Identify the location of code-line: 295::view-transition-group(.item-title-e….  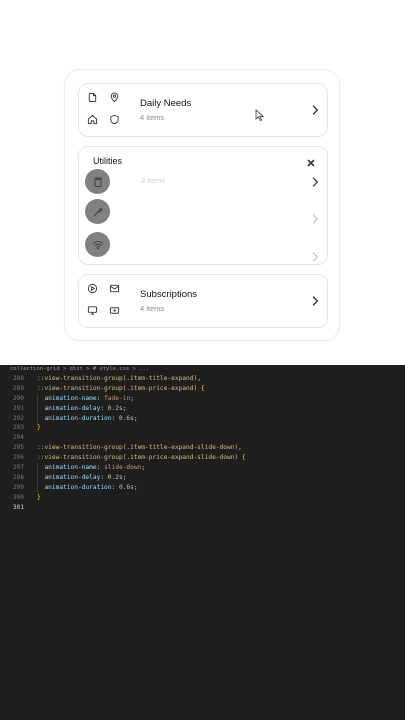
(202, 448).